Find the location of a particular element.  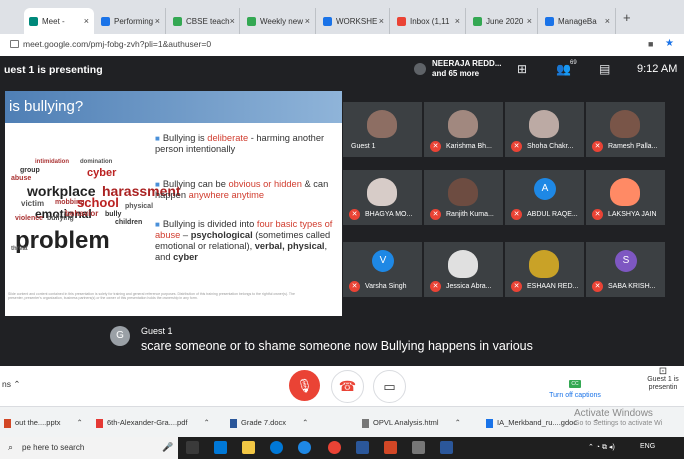

browser-tab: Inbox (1,11 × is located at coordinates (429, 21).